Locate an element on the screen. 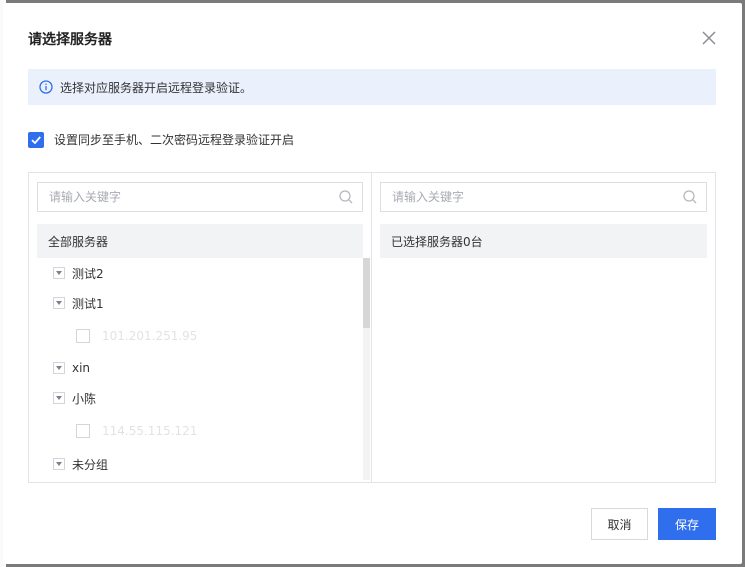  tree-group: 测试2 is located at coordinates (78, 273).